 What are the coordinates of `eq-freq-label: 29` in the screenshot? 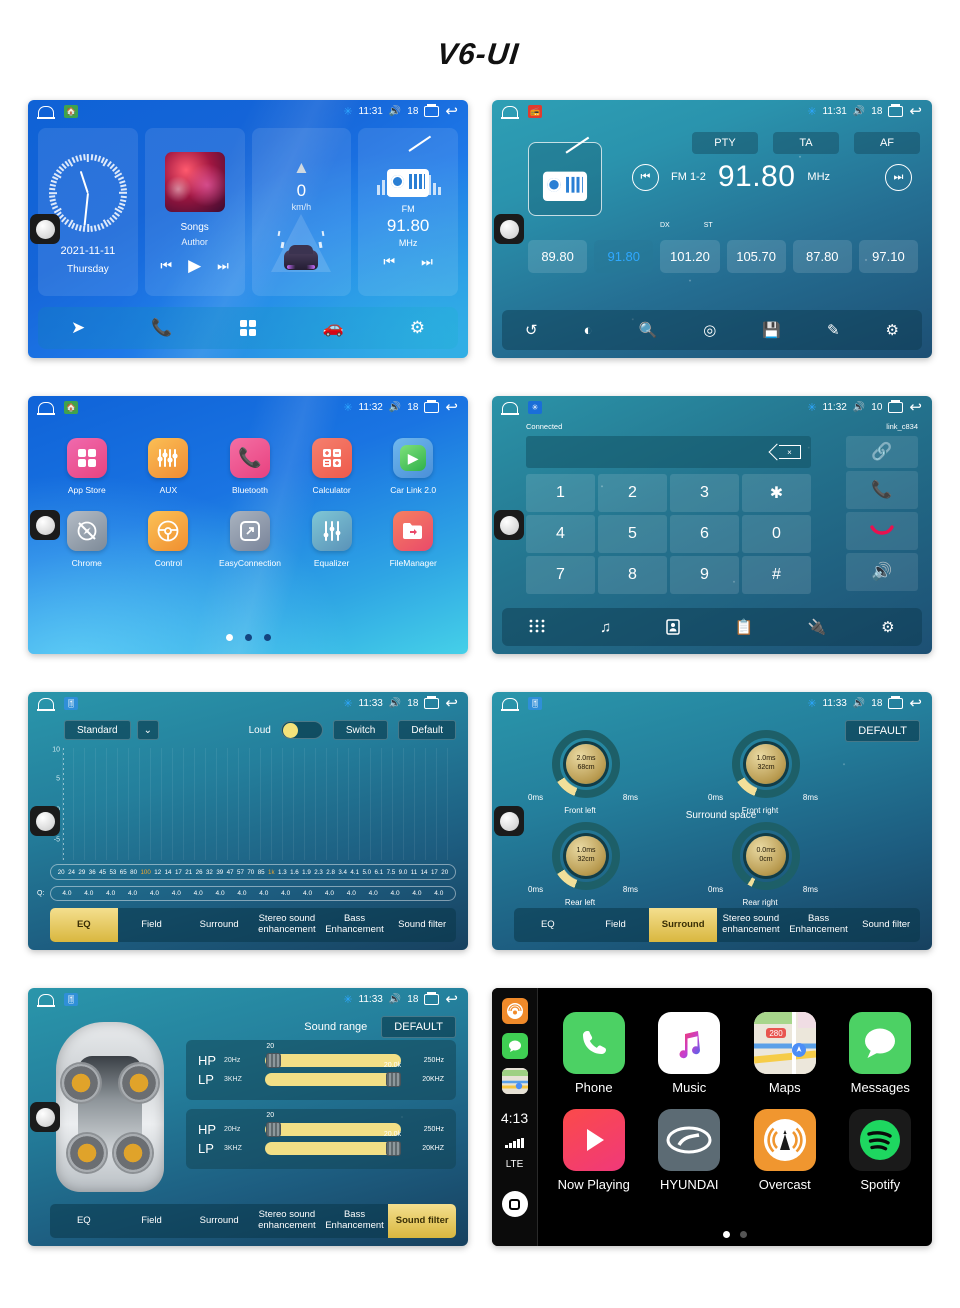 It's located at (81, 872).